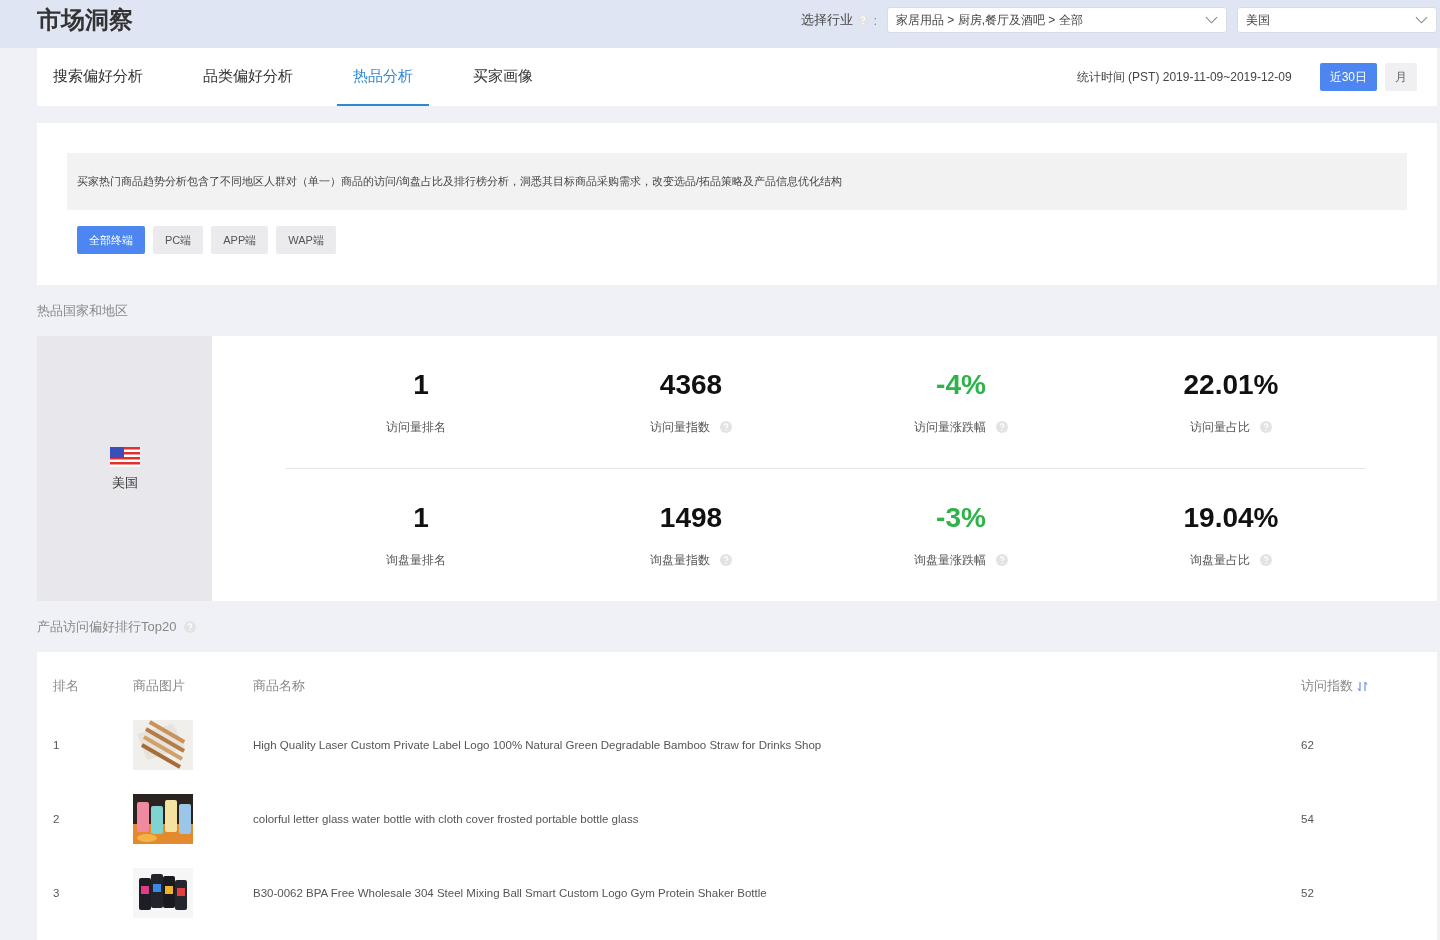 Image resolution: width=1440 pixels, height=940 pixels. I want to click on stat-value: 1498, so click(691, 517).